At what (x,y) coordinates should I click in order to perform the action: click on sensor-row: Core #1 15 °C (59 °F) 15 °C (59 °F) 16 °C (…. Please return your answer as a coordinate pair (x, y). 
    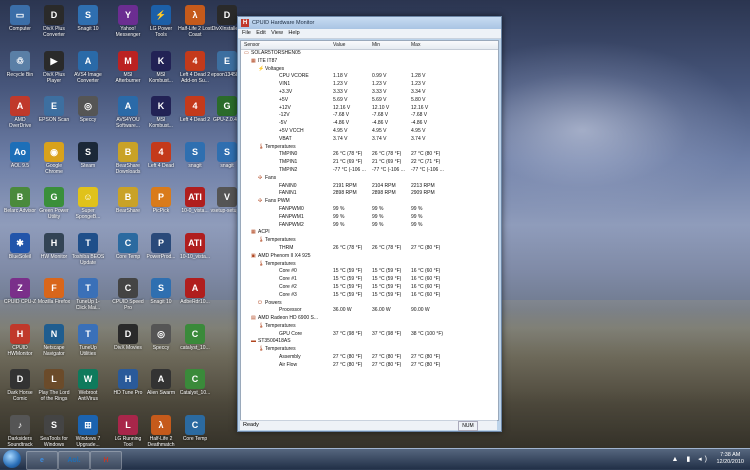
    Looking at the image, I should click on (369, 280).